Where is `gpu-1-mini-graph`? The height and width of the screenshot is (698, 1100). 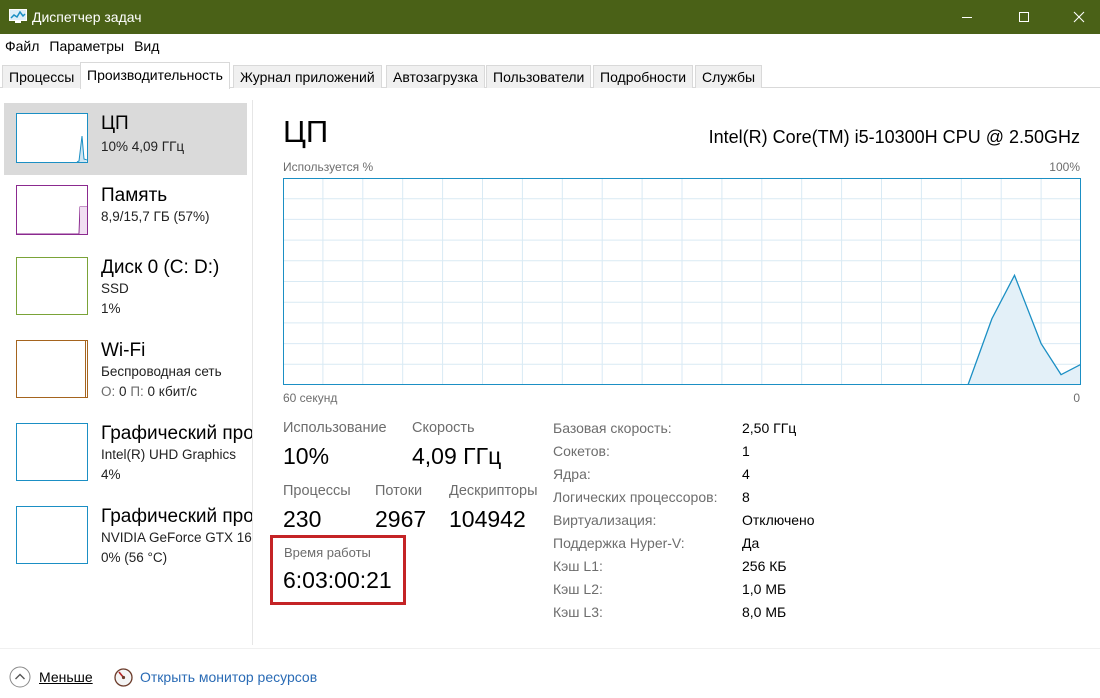 gpu-1-mini-graph is located at coordinates (52, 535).